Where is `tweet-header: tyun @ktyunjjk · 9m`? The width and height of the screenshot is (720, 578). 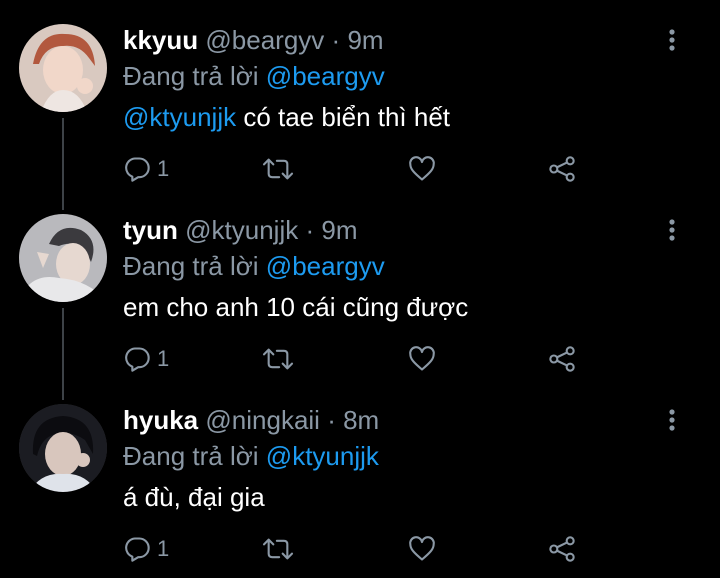 tweet-header: tyun @ktyunjjk · 9m is located at coordinates (240, 230).